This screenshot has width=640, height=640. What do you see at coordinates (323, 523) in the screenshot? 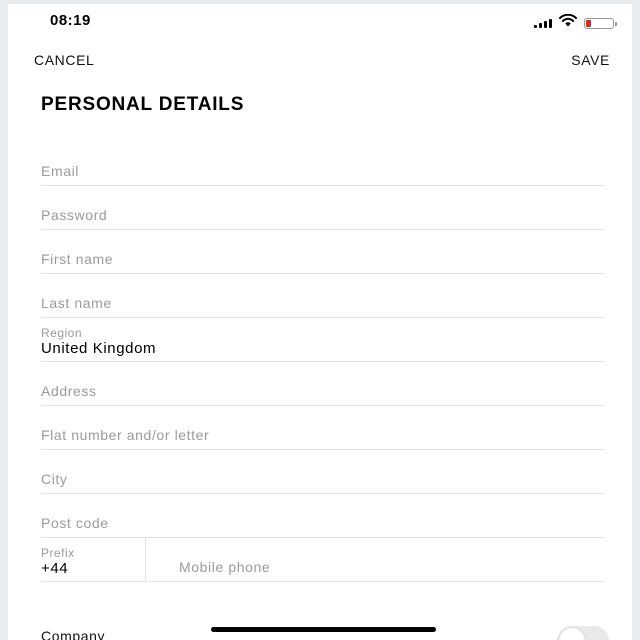
I see `post-code-field` at bounding box center [323, 523].